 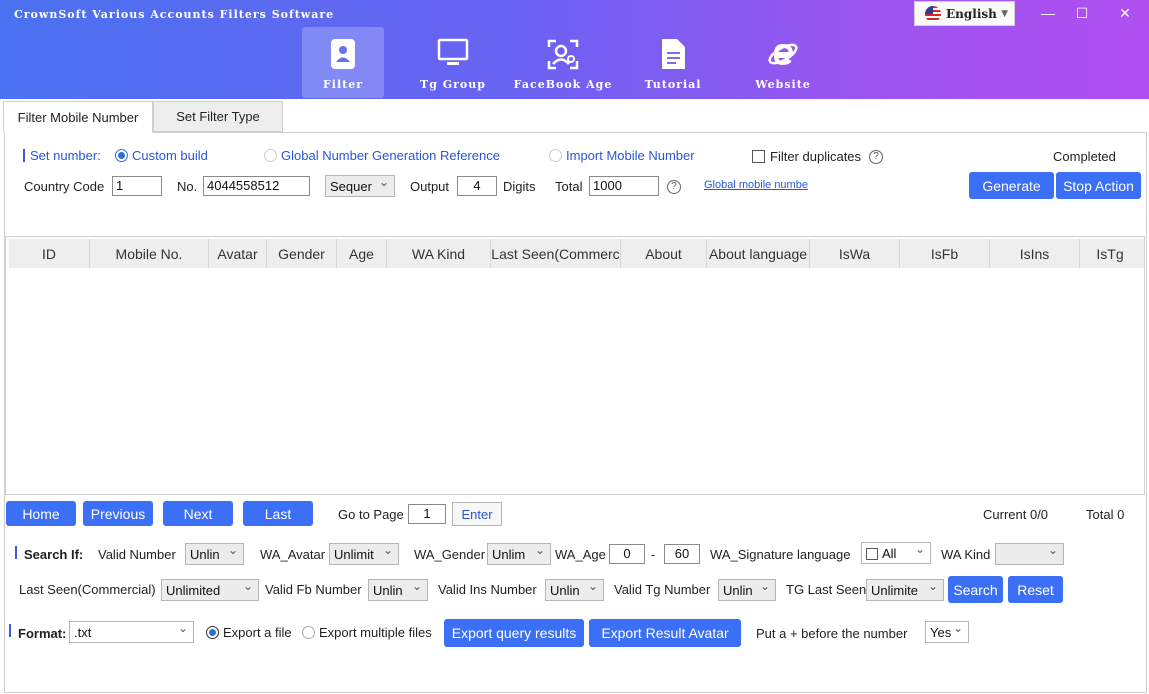 I want to click on nav-tutorial: Tutorial, so click(x=673, y=62).